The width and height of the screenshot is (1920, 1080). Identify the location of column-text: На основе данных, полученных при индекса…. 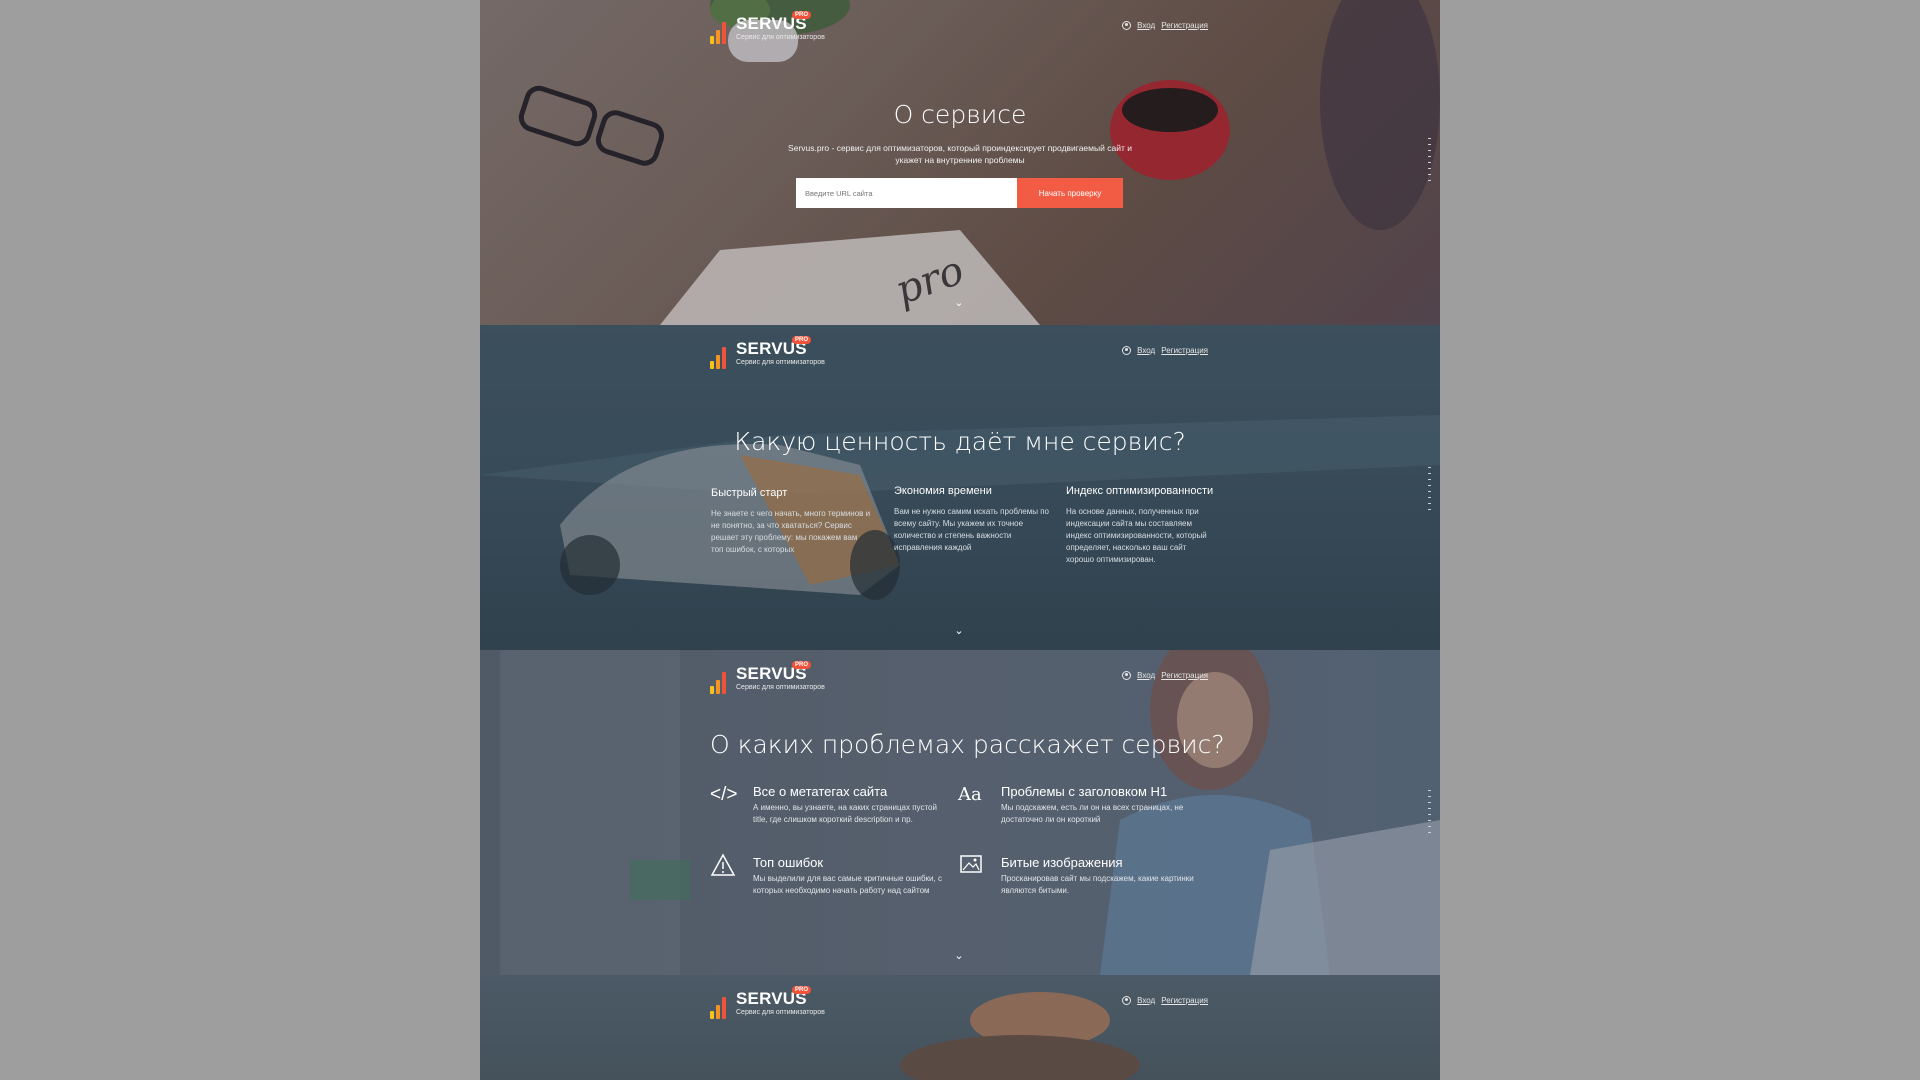
(1136, 535).